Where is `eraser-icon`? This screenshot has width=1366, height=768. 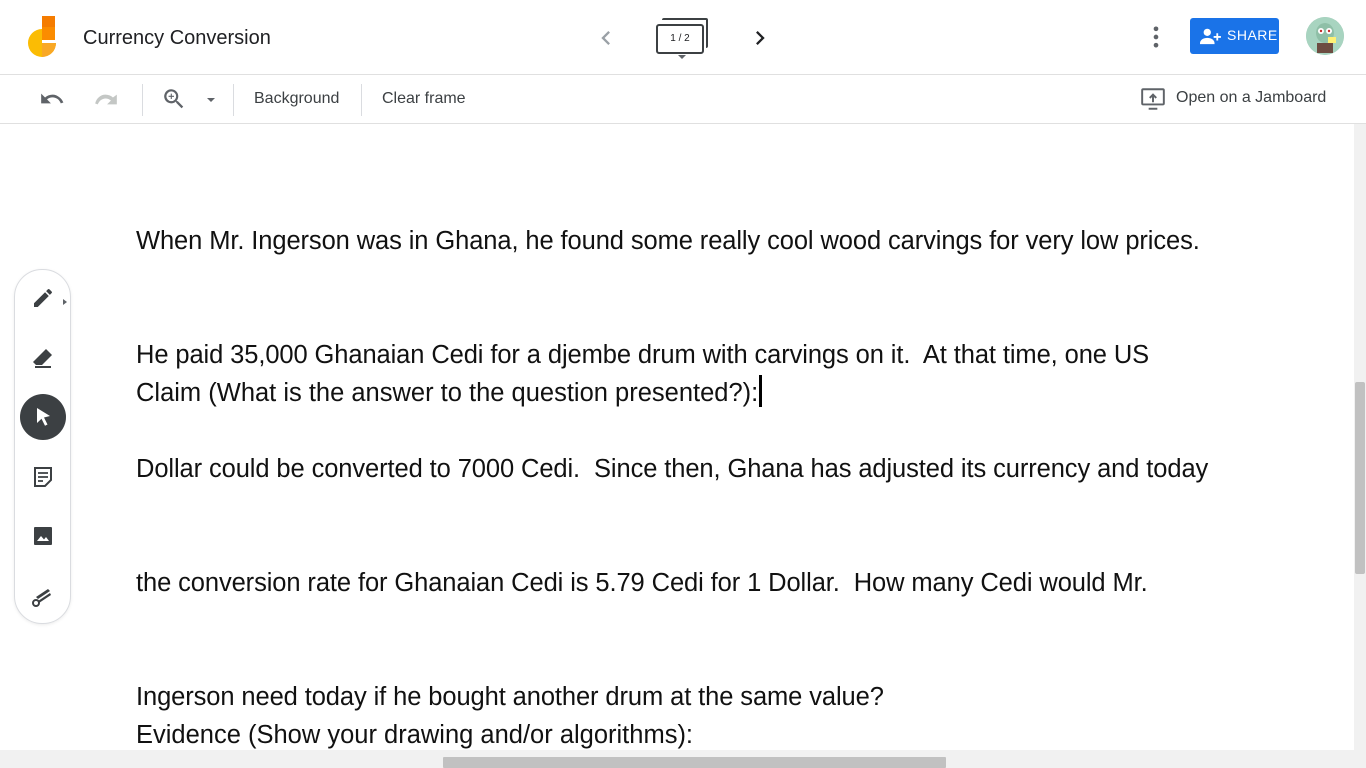 eraser-icon is located at coordinates (42, 358).